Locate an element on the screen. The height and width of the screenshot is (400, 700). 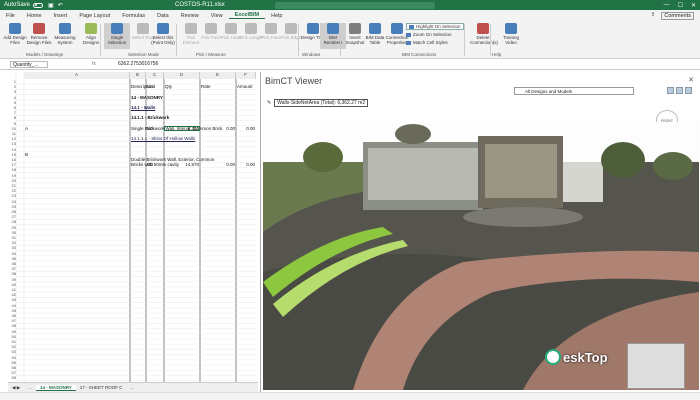
title-bar: AutoSave ▣ ↶ COSTOS-R11.xlsx — ☐ ✕ is located at coordinates (350, 5).